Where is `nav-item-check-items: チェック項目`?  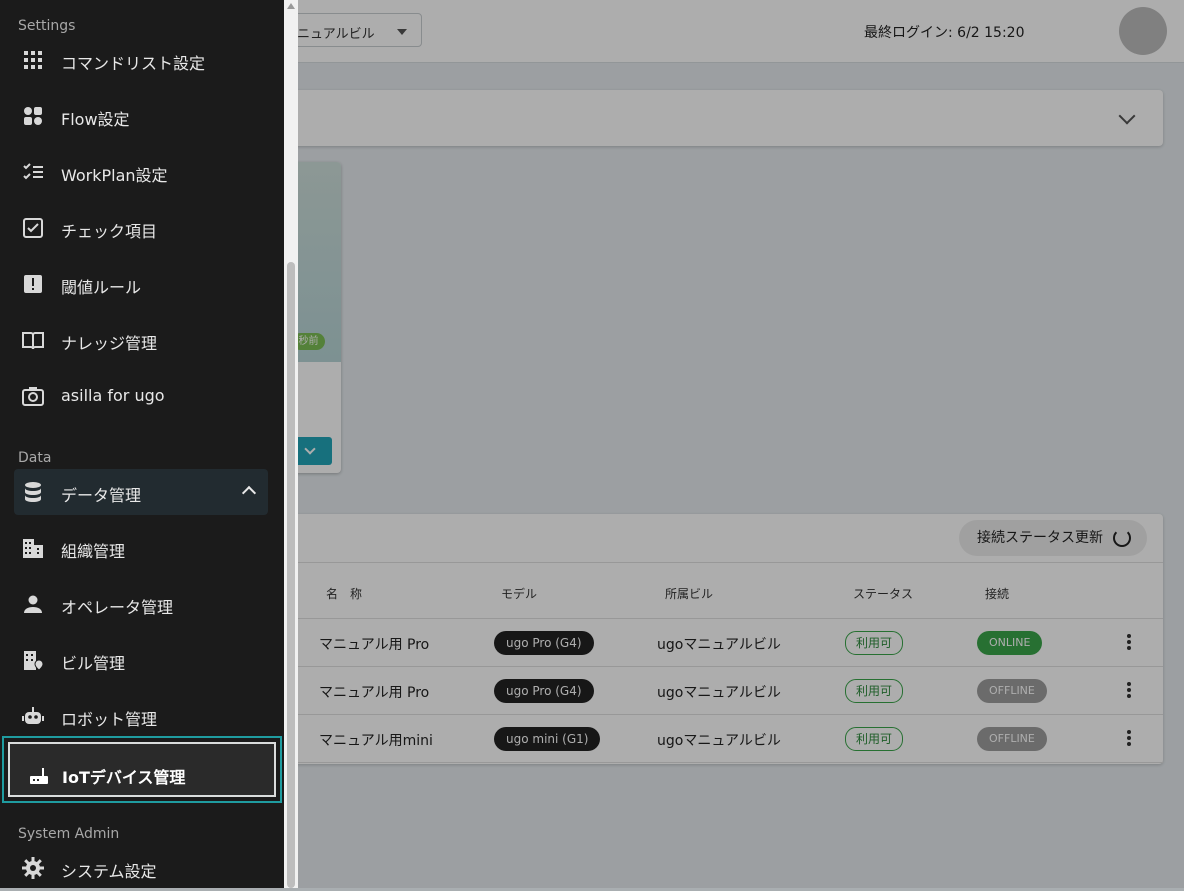
nav-item-check-items: チェック項目 is located at coordinates (141, 228).